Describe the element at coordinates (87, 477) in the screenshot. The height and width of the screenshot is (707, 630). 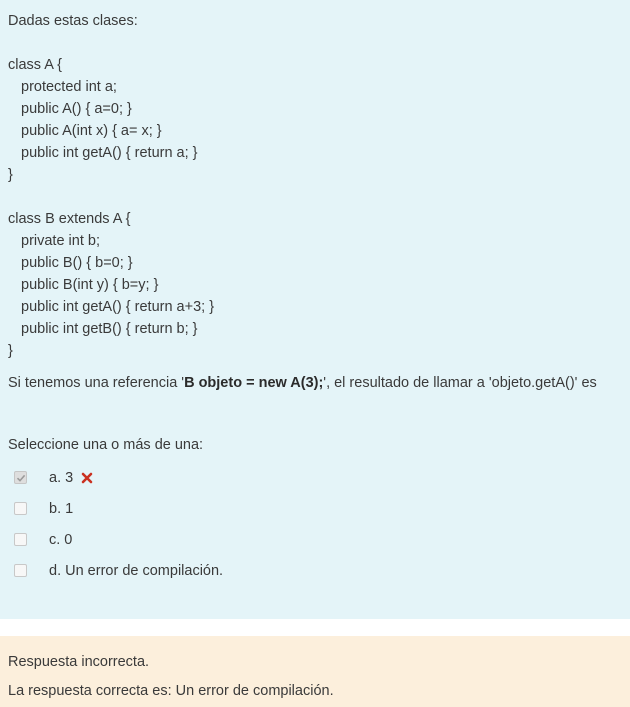
I see `incorrect-x-icon` at that location.